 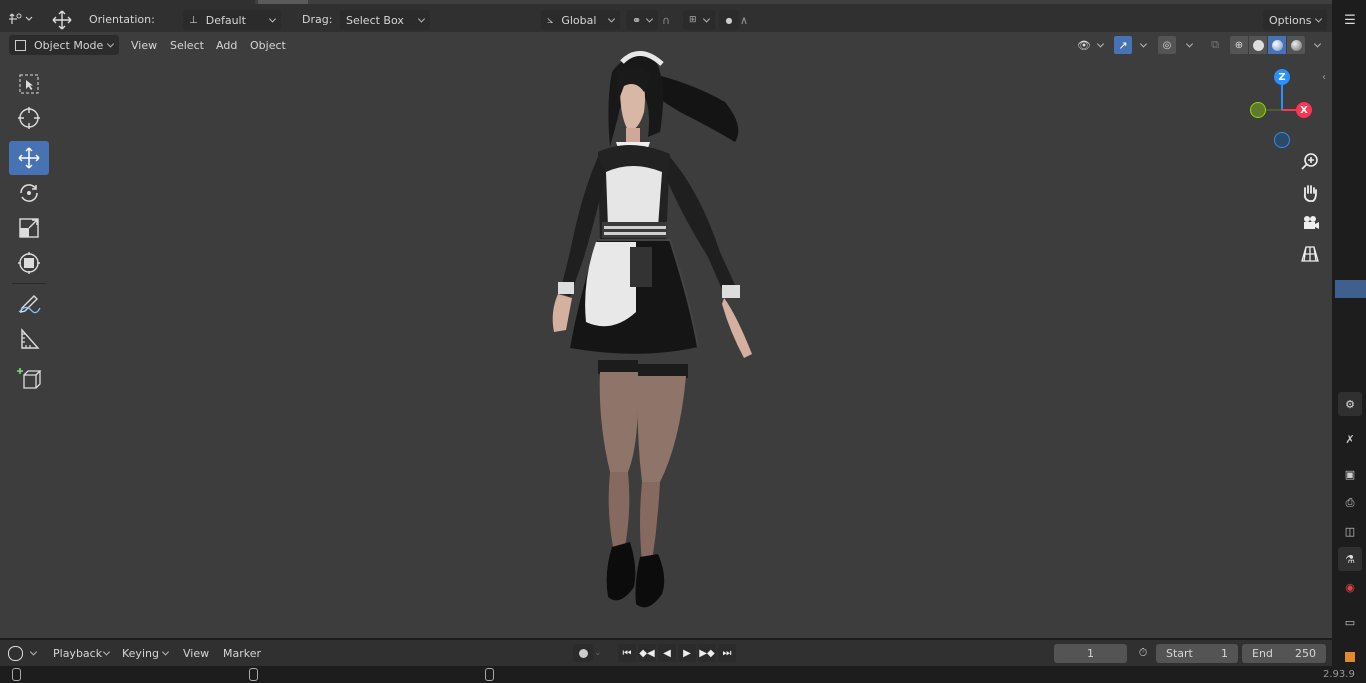 What do you see at coordinates (283, 2) in the screenshot?
I see `active-workspace-tab` at bounding box center [283, 2].